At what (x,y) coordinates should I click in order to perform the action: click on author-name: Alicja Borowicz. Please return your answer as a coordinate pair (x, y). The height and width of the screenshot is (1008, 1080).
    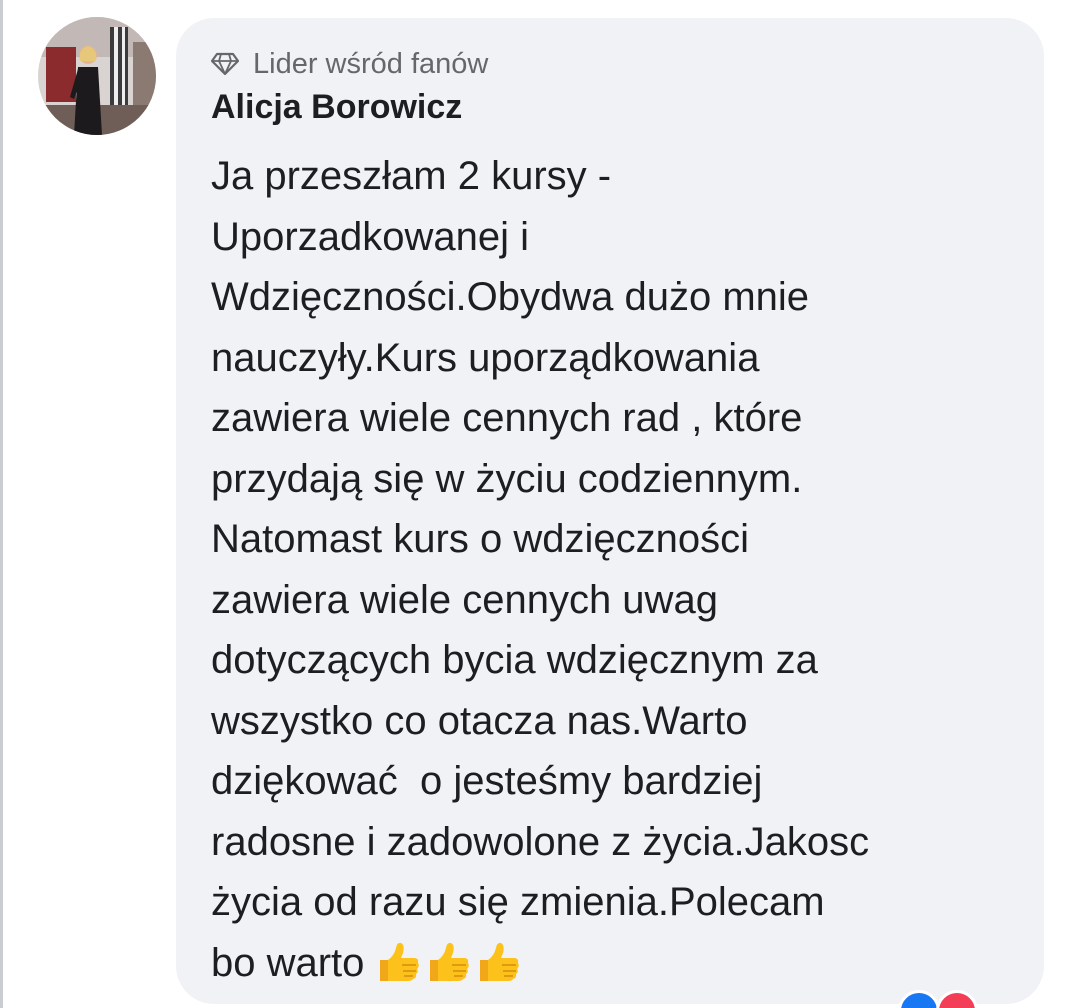
    Looking at the image, I should click on (336, 107).